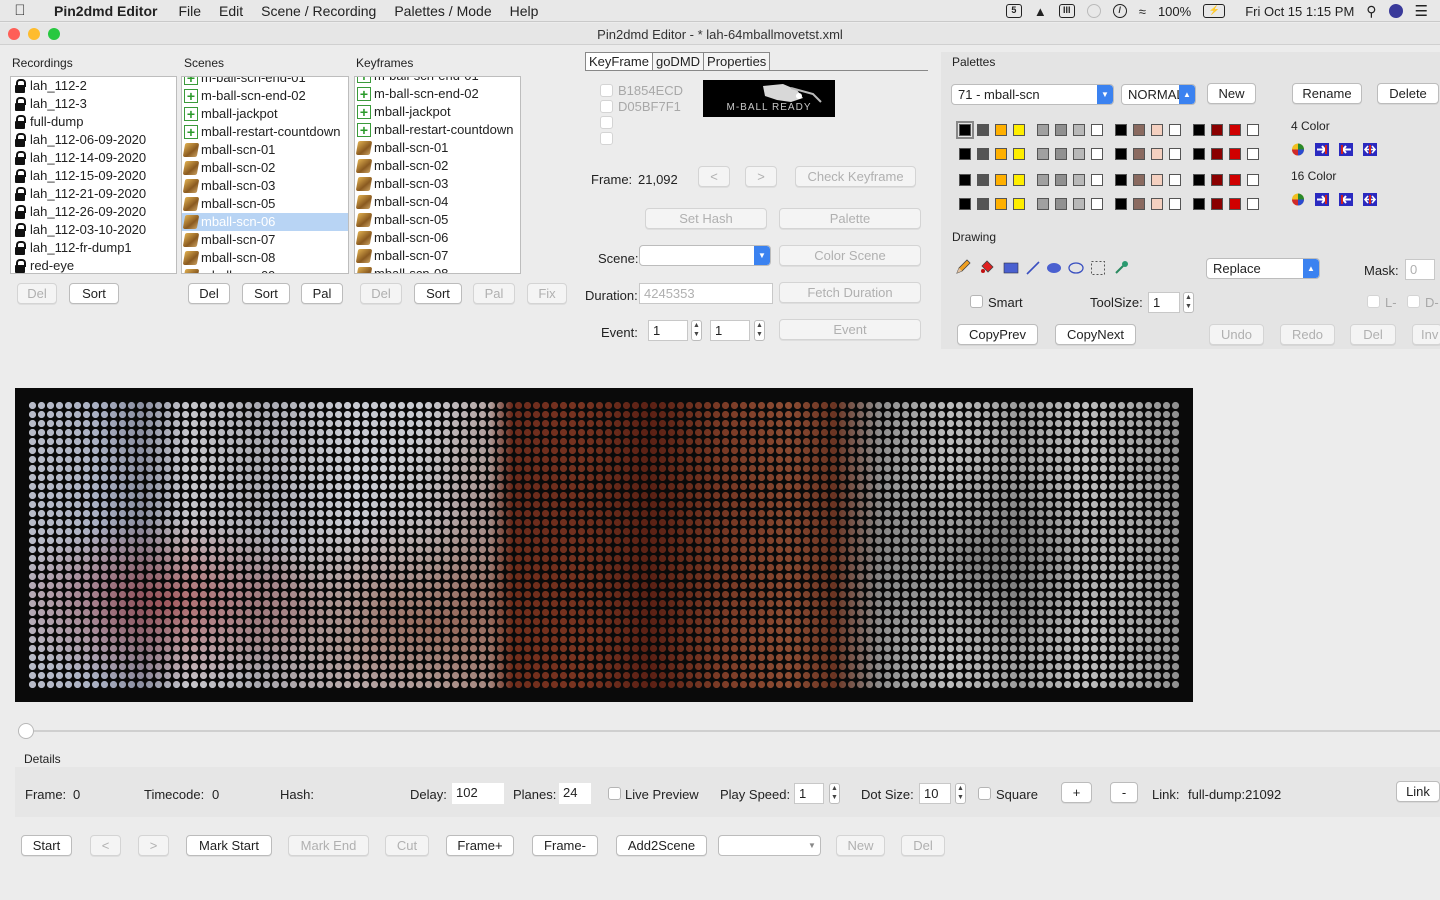  Describe the element at coordinates (1013, 11) in the screenshot. I see `five-icon: 5` at that location.